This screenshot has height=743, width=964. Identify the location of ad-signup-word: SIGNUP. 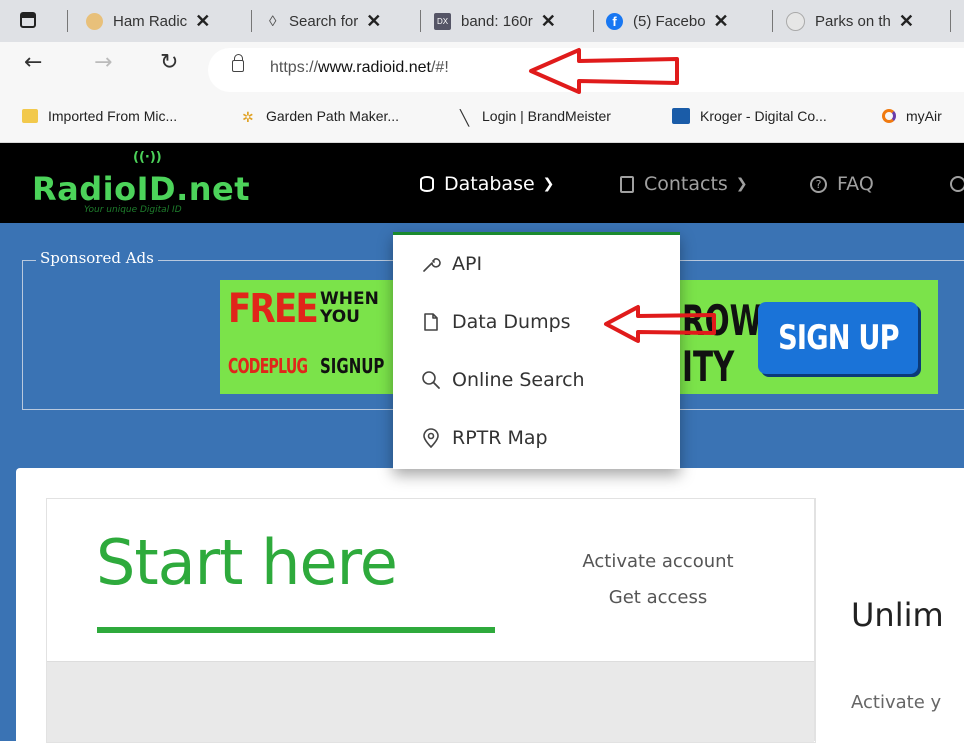
(352, 366).